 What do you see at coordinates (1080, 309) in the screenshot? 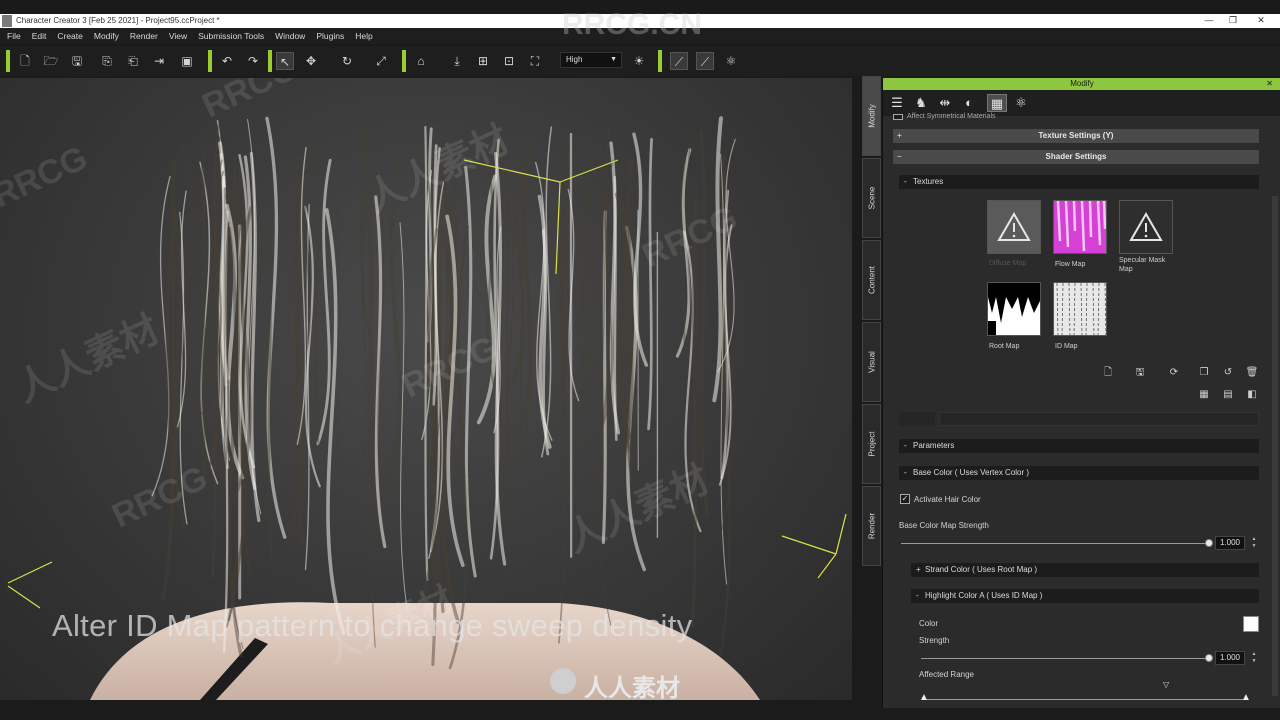
I see `id-map-slot` at bounding box center [1080, 309].